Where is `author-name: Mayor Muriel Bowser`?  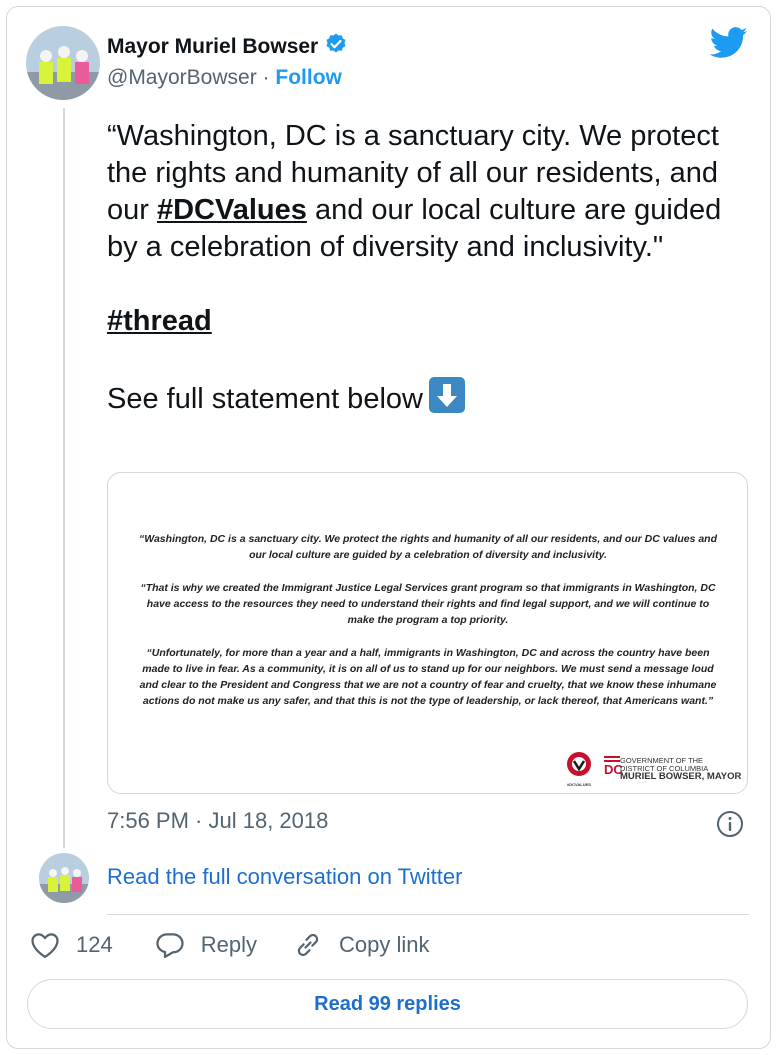
author-name: Mayor Muriel Bowser is located at coordinates (212, 47).